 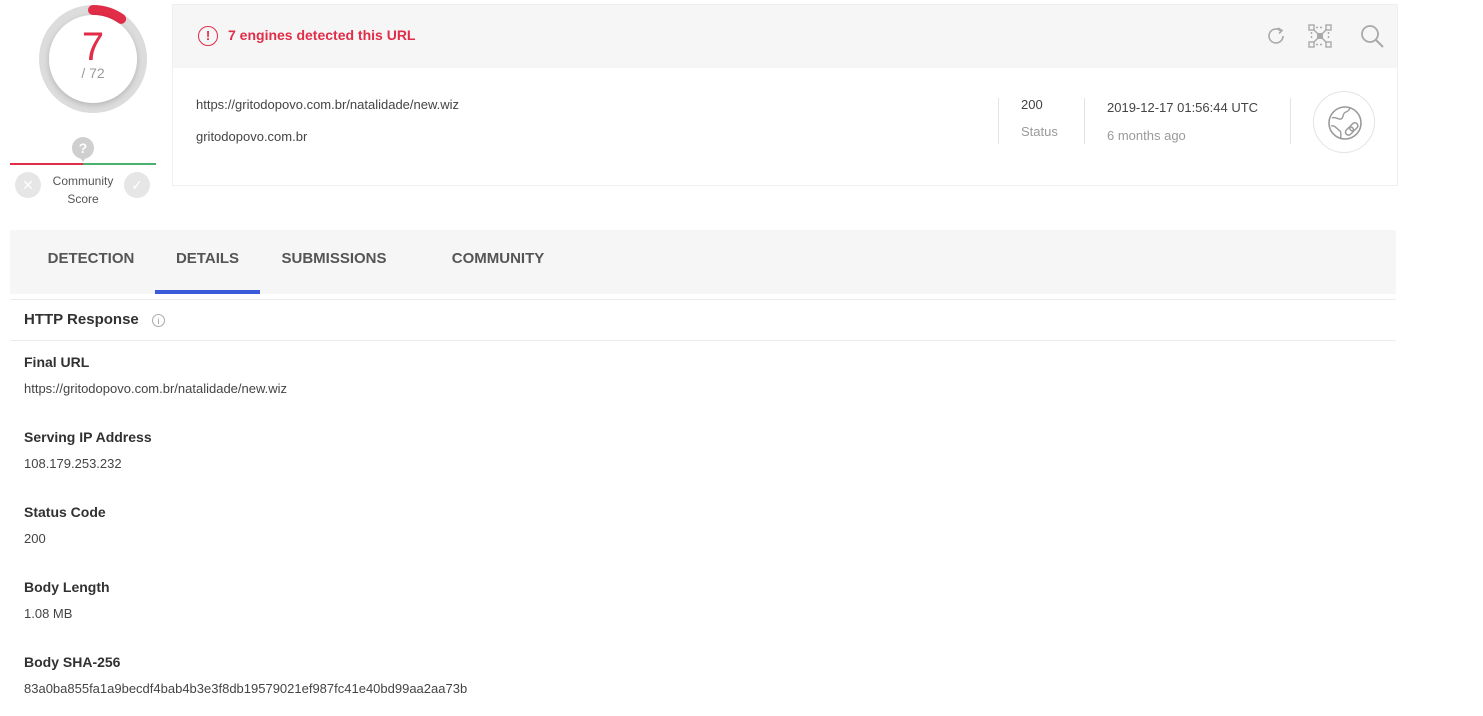 I want to click on detection-alert-text: 7 engines detected this URL, so click(x=322, y=35).